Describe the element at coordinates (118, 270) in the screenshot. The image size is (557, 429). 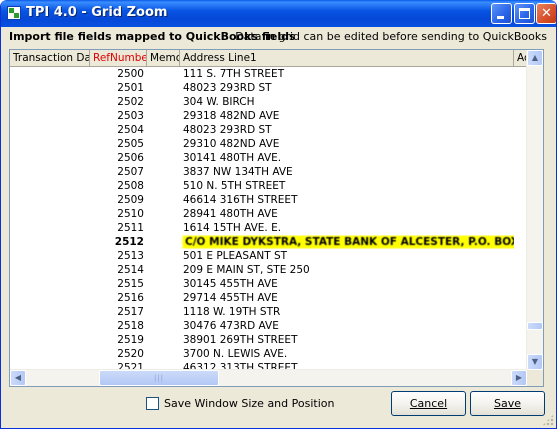
I see `cell-refnumber: 2514` at that location.